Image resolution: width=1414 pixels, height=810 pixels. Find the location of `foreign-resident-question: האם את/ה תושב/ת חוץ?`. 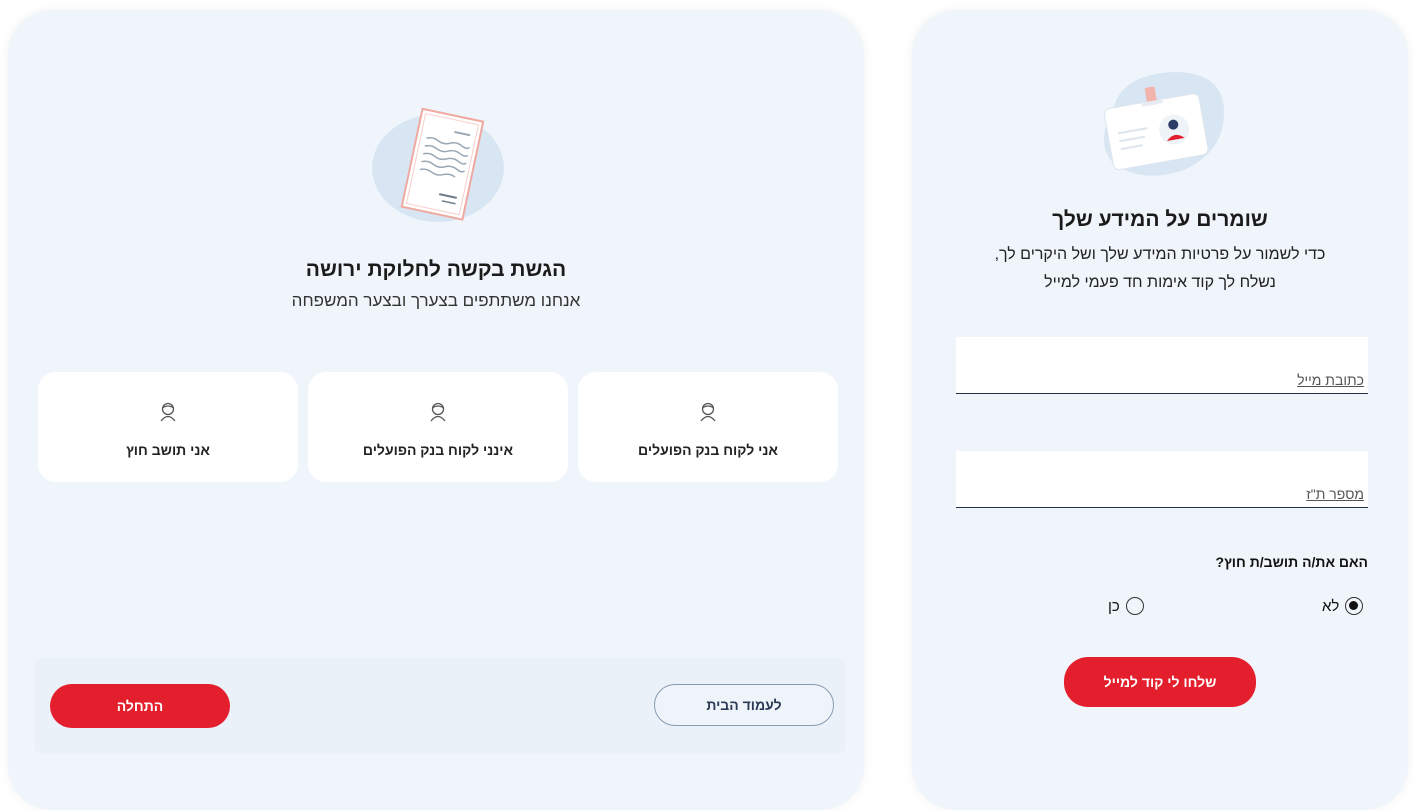

foreign-resident-question: האם את/ה תושב/ת חוץ? is located at coordinates (1291, 562).